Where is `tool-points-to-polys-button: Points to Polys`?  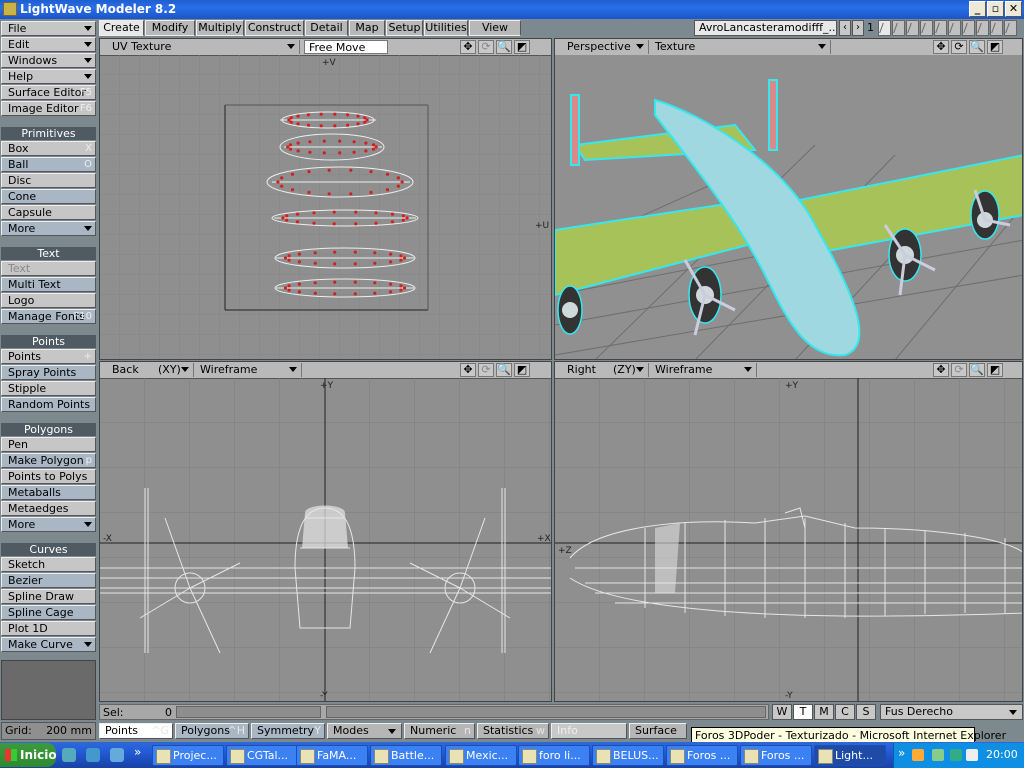 tool-points-to-polys-button: Points to Polys is located at coordinates (48, 476).